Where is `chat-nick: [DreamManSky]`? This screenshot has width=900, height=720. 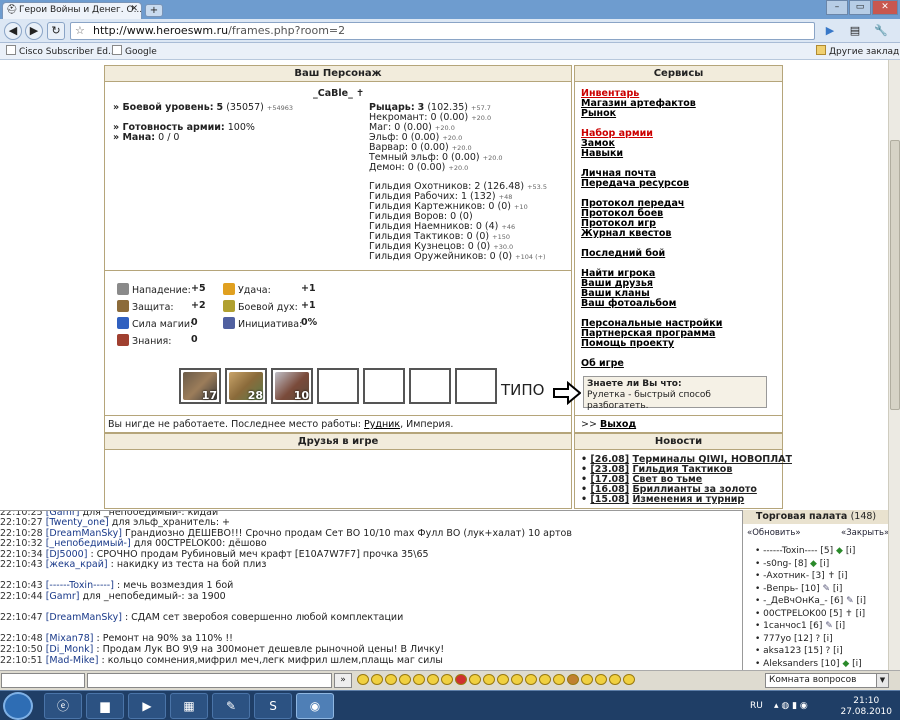 chat-nick: [DreamManSky] is located at coordinates (84, 617).